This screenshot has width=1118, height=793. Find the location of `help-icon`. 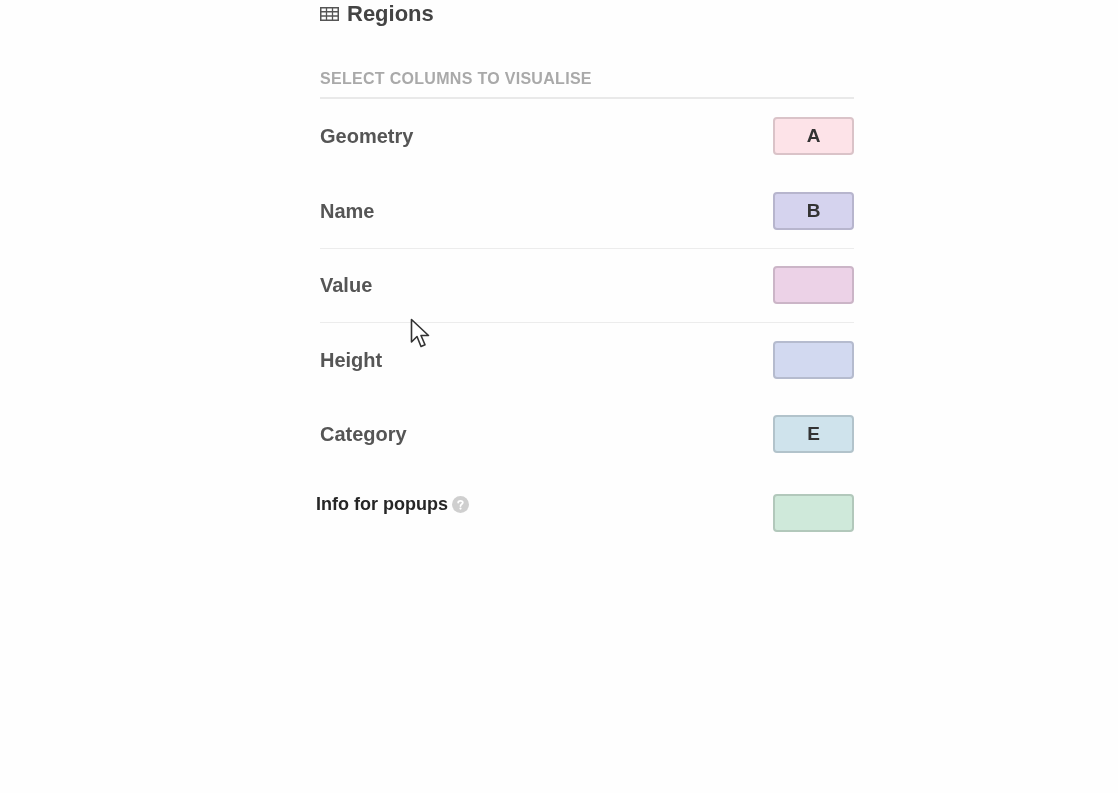

help-icon is located at coordinates (460, 505).